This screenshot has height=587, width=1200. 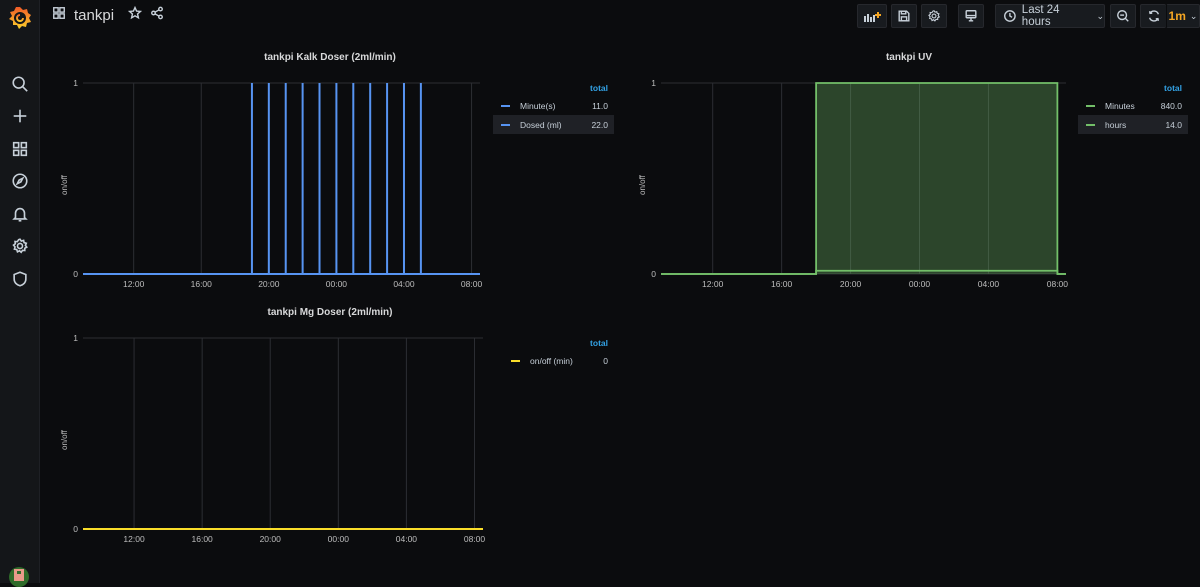 I want to click on legend-item-total: 11.0, so click(x=600, y=105).